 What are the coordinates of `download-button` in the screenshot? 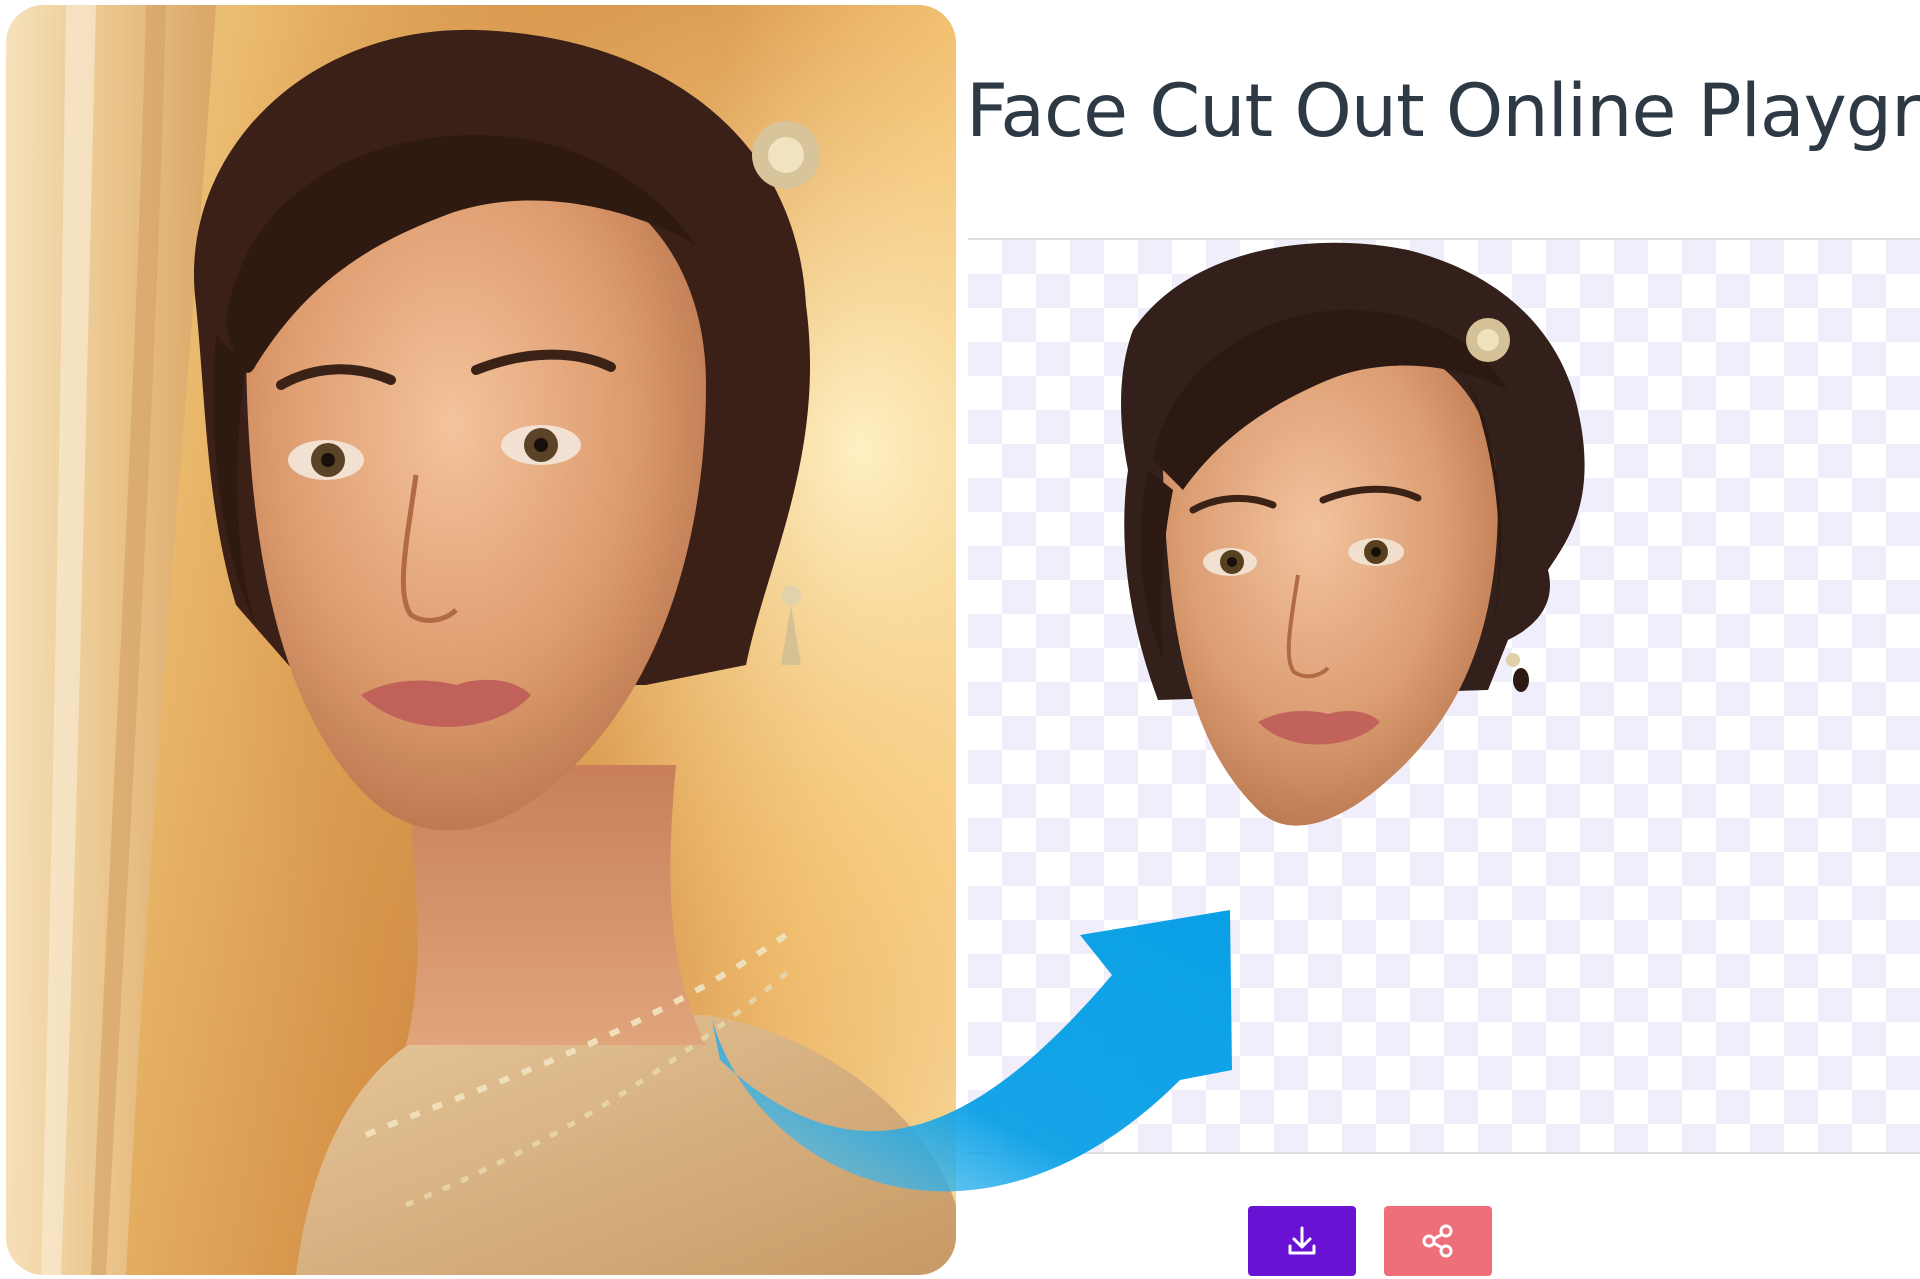 It's located at (1302, 1241).